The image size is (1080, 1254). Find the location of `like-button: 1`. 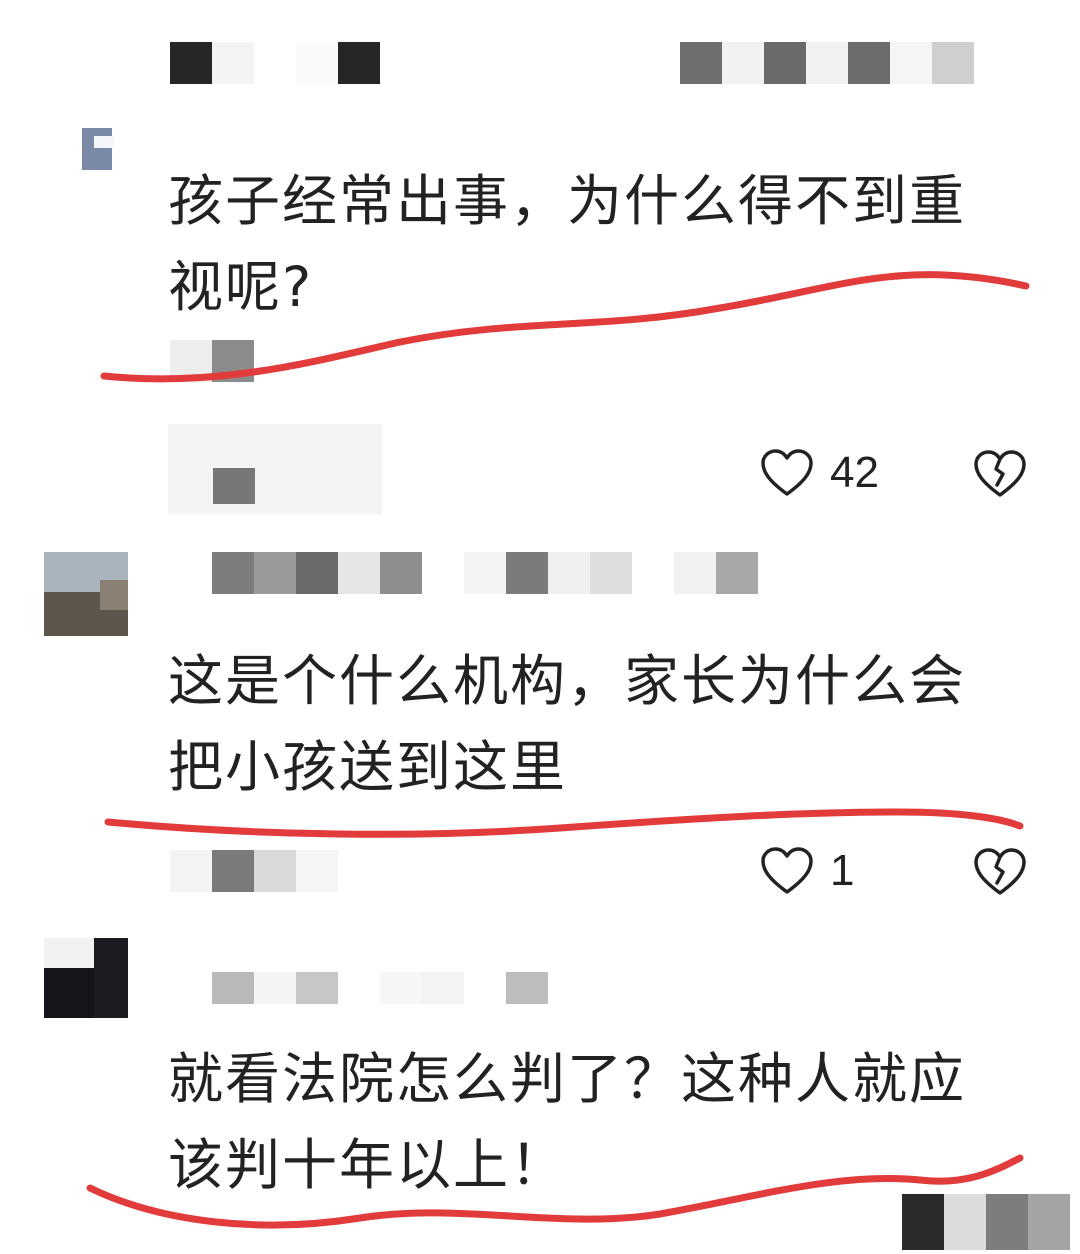

like-button: 1 is located at coordinates (807, 871).